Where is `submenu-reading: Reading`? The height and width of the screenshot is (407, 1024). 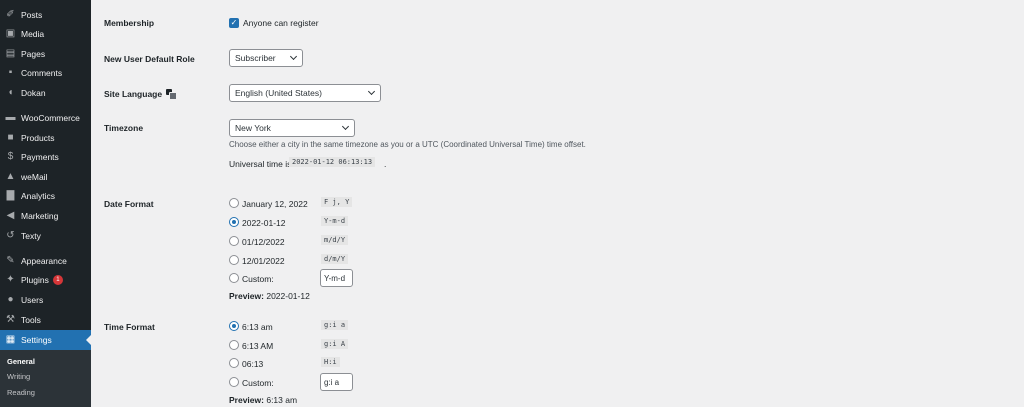 submenu-reading: Reading is located at coordinates (21, 392).